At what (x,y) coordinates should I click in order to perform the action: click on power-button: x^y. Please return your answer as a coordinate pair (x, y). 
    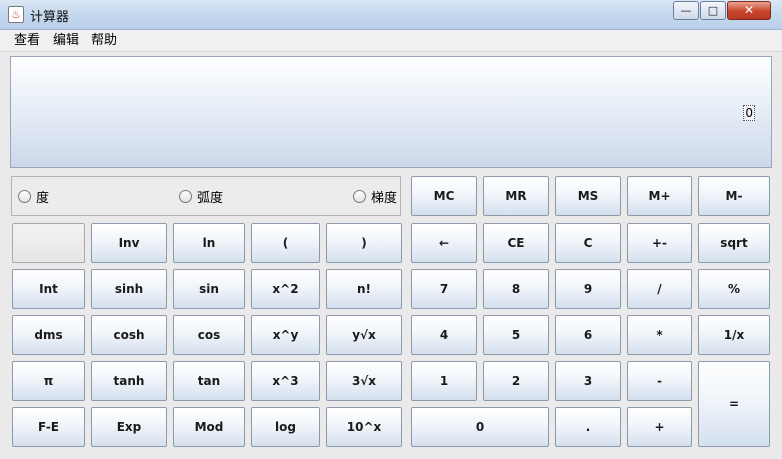
    Looking at the image, I should click on (285, 335).